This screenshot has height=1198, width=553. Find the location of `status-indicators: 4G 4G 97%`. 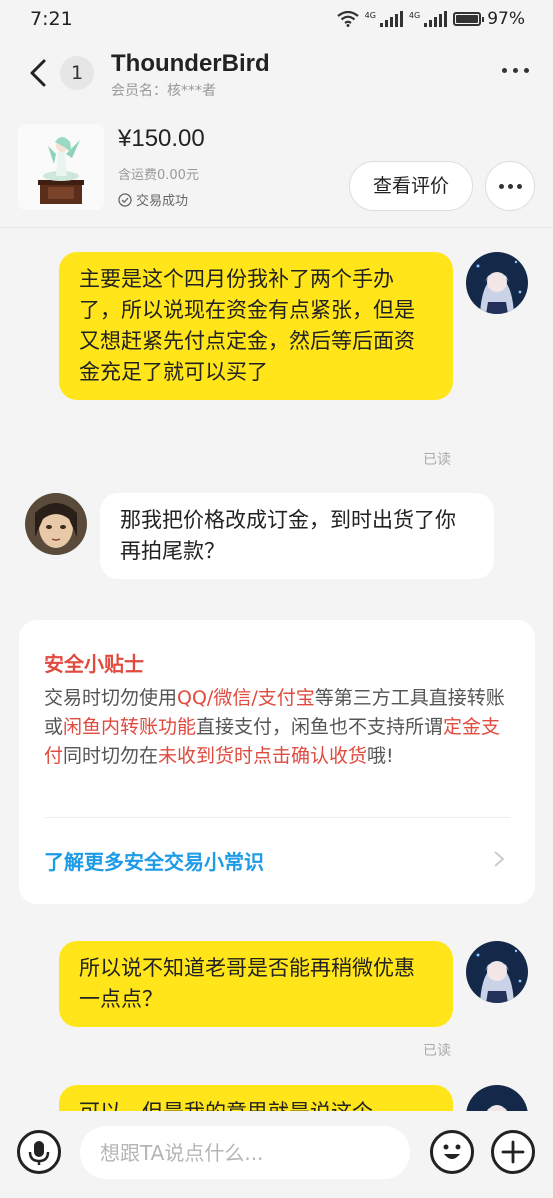

status-indicators: 4G 4G 97% is located at coordinates (430, 19).